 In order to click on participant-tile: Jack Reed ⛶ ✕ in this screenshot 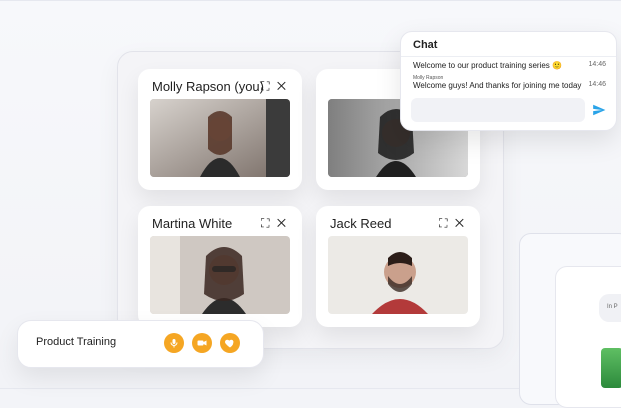, I will do `click(398, 266)`.